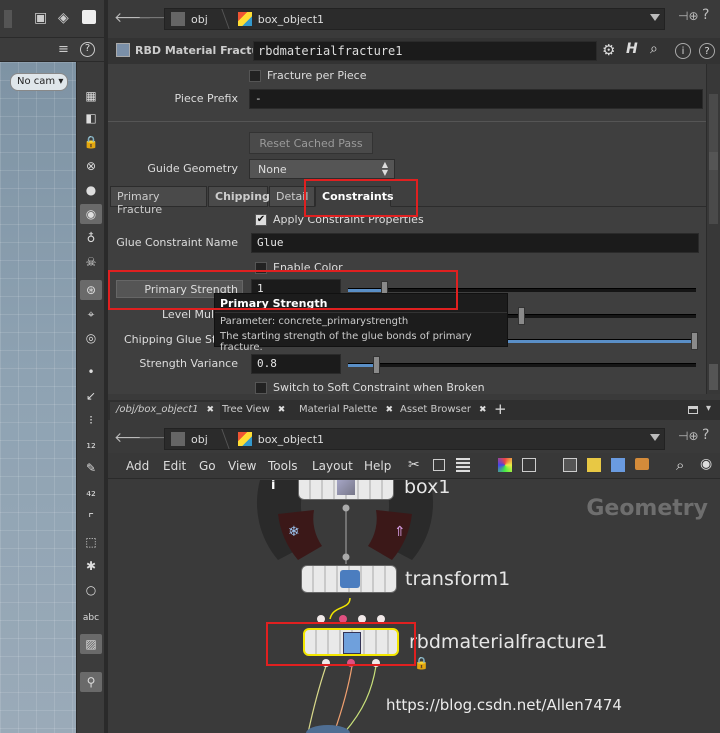 The height and width of the screenshot is (733, 720). I want to click on shading-icon: ●, so click(91, 190).